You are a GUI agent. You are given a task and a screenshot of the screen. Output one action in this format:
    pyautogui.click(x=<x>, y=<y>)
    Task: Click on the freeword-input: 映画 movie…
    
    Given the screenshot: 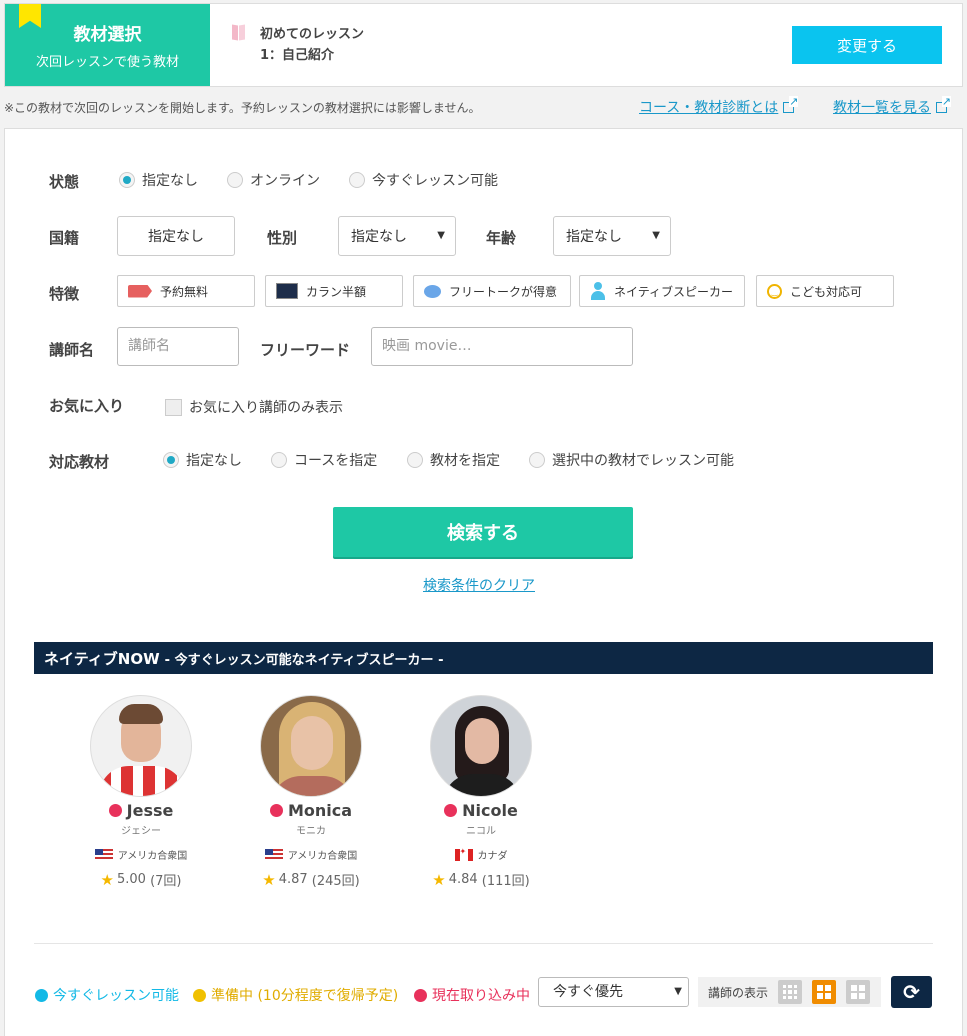 What is the action you would take?
    pyautogui.click(x=502, y=346)
    